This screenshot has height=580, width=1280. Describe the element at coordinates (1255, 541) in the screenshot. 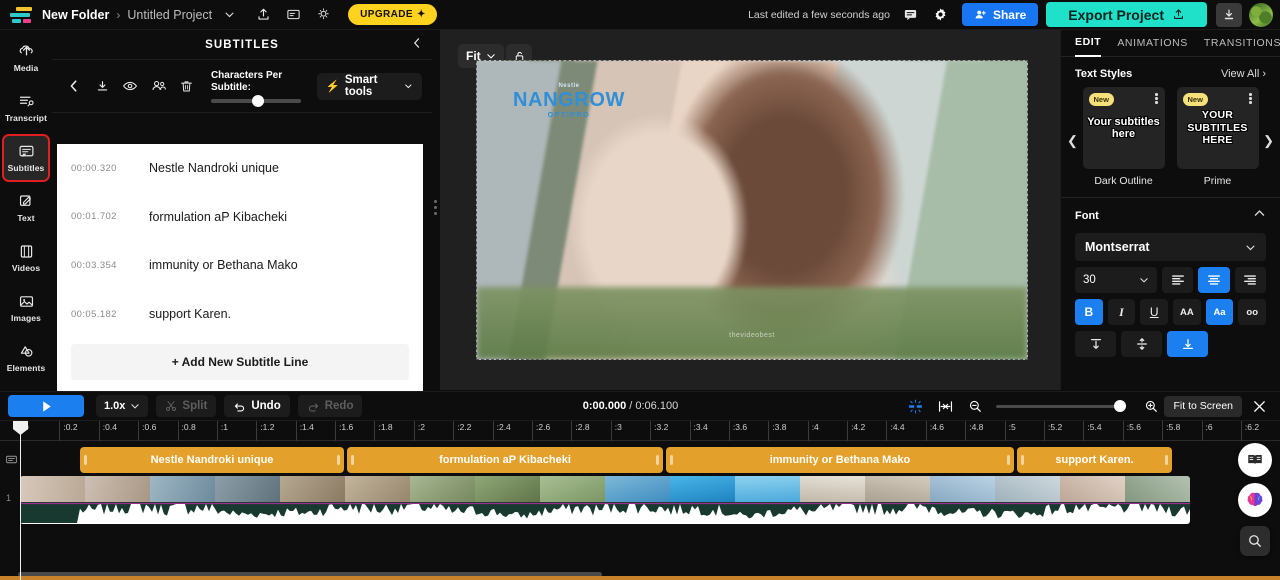

I see `search-icon` at that location.